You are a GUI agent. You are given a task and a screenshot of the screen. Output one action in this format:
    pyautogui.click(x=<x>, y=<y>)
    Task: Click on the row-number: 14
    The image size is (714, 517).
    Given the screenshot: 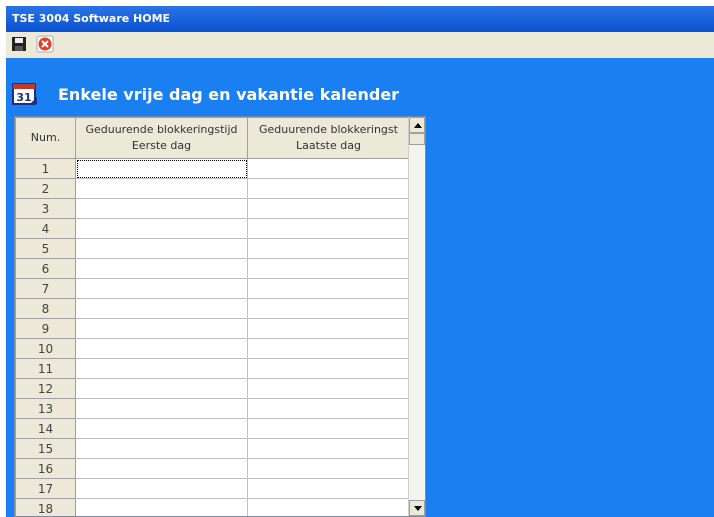 What is the action you would take?
    pyautogui.click(x=45, y=428)
    